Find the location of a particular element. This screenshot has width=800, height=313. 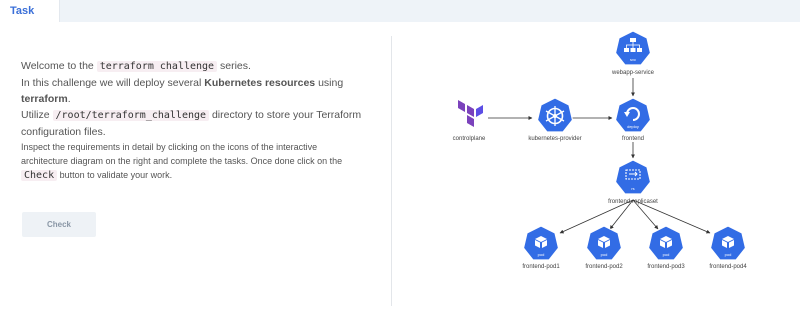

node-frontend-replicaset: rs frontend-replicaset is located at coordinates (633, 182).